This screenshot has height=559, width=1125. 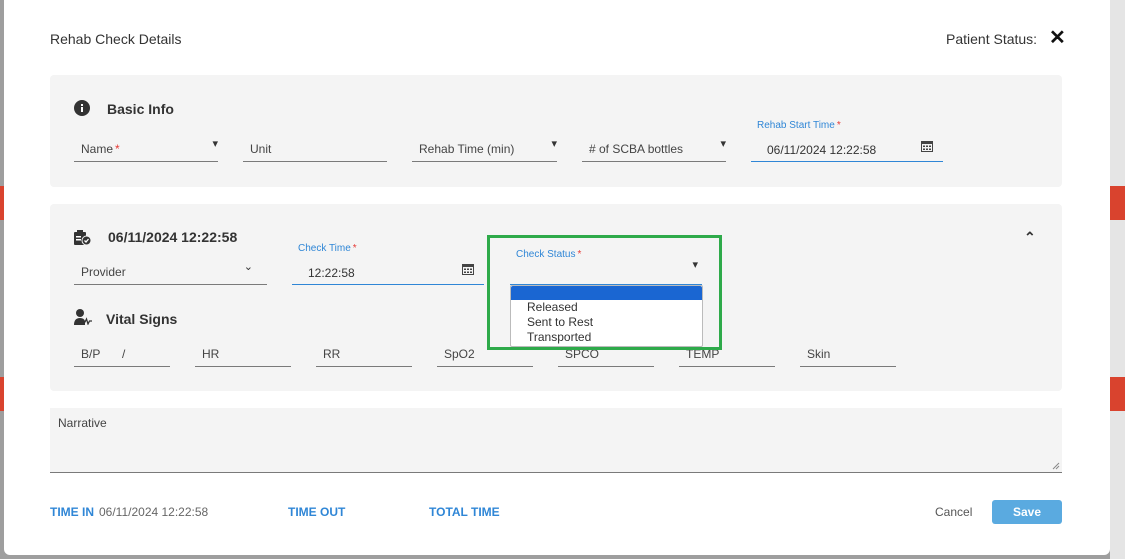 What do you see at coordinates (317, 512) in the screenshot?
I see `time-out-label: TIME OUT` at bounding box center [317, 512].